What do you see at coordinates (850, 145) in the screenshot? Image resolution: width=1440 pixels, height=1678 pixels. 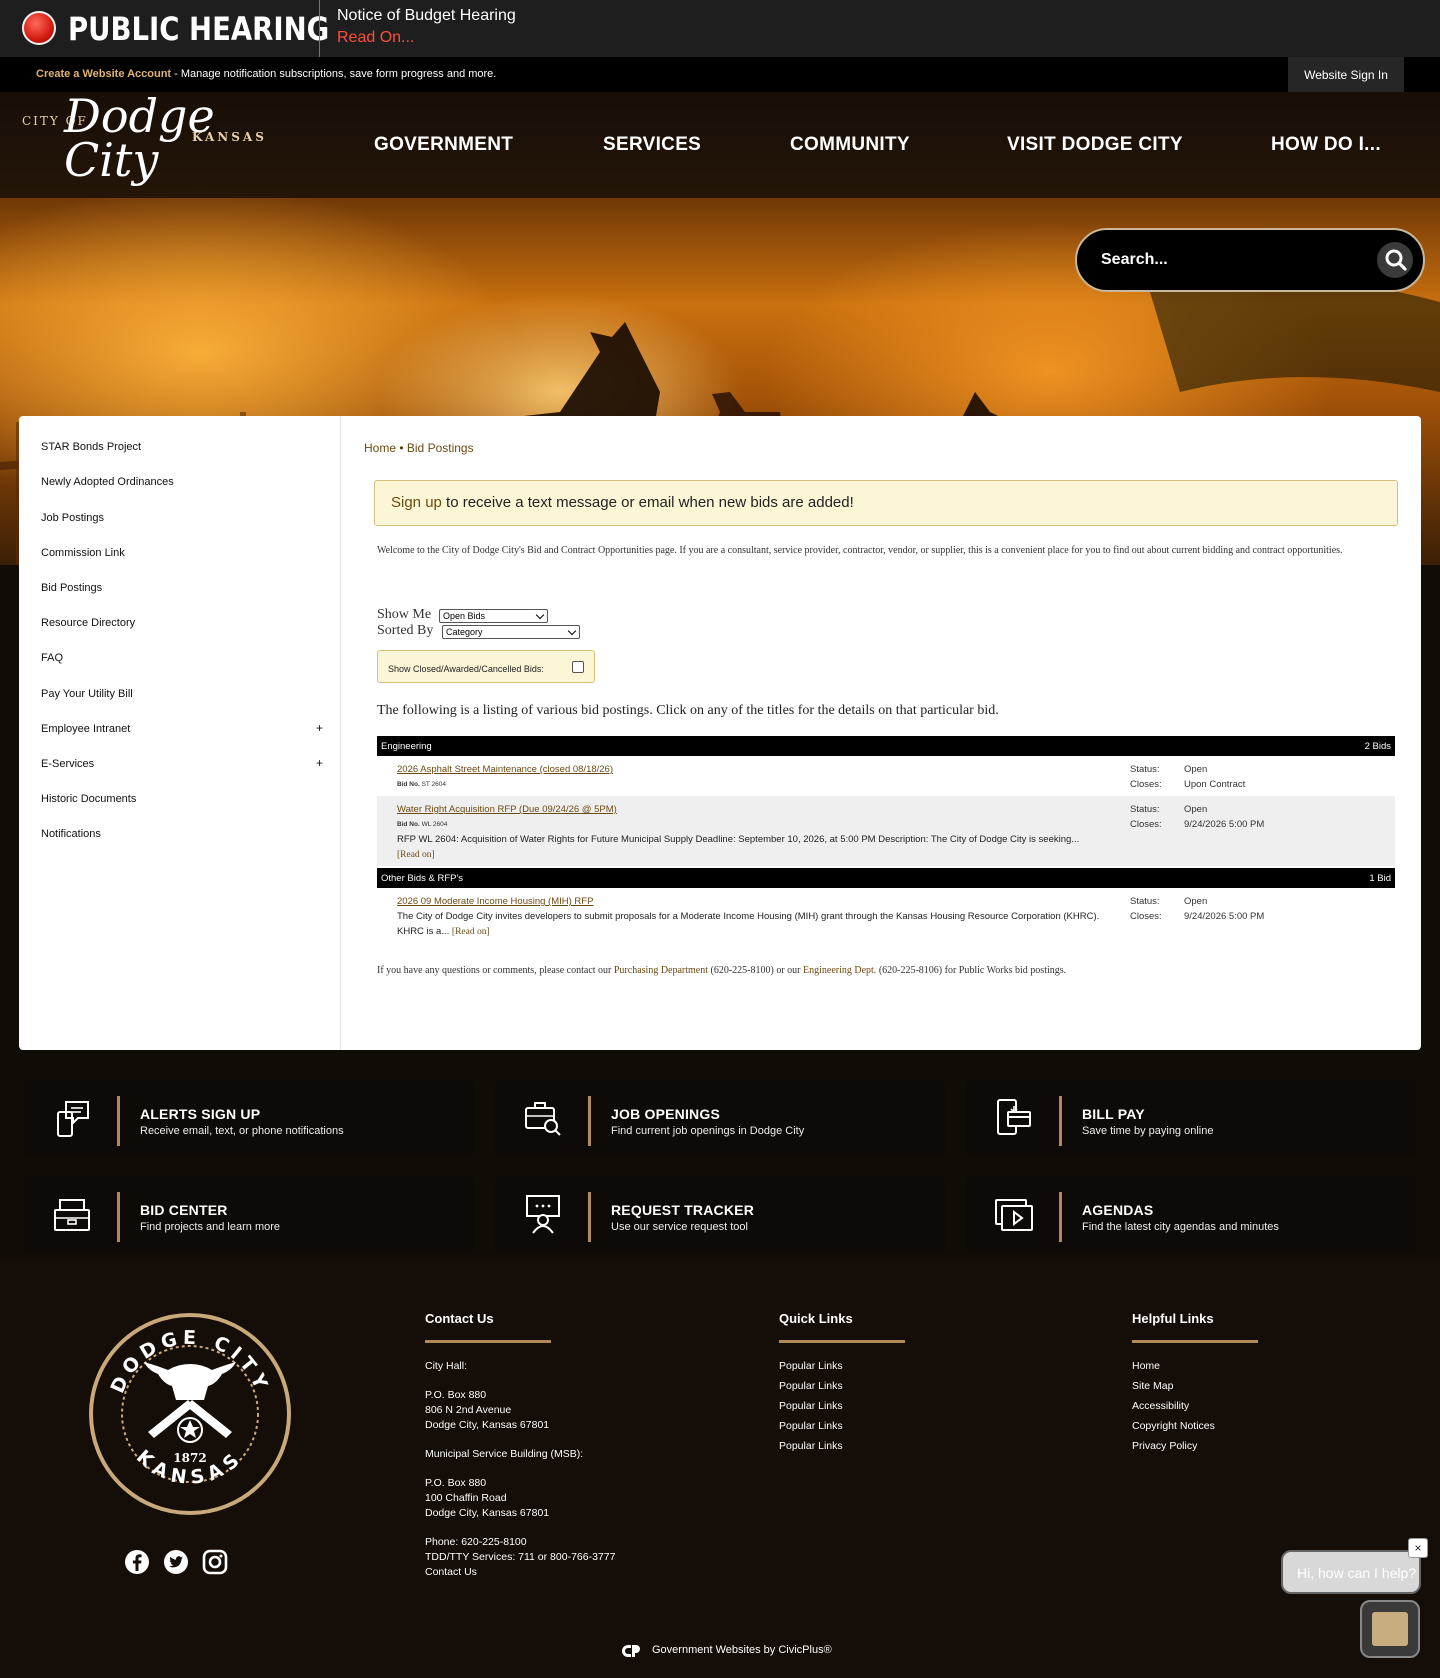 I see `nav-community: COMMUNITY` at bounding box center [850, 145].